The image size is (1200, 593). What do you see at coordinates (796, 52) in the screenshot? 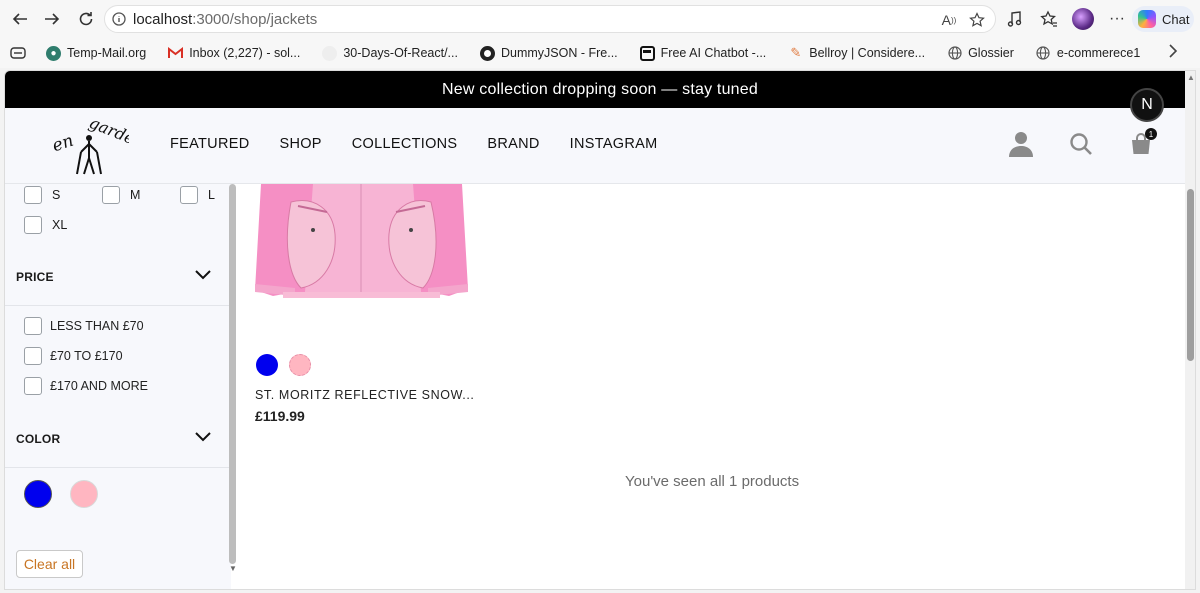
I see `bellroy-icon: ✎` at bounding box center [796, 52].